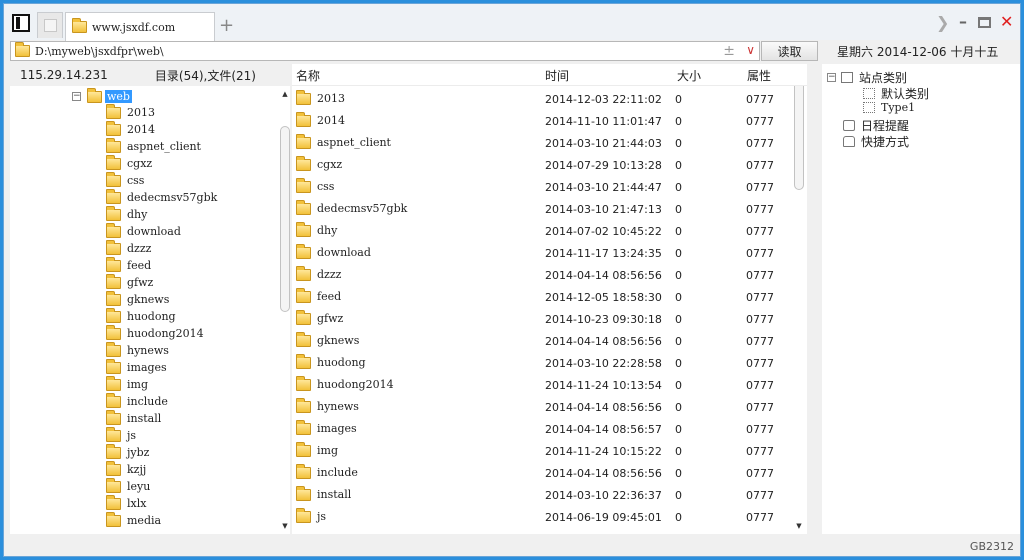 The height and width of the screenshot is (560, 1024). Describe the element at coordinates (542, 275) in the screenshot. I see `table-row: dzzz 2014-04-14 08:56:56 0 0777` at that location.